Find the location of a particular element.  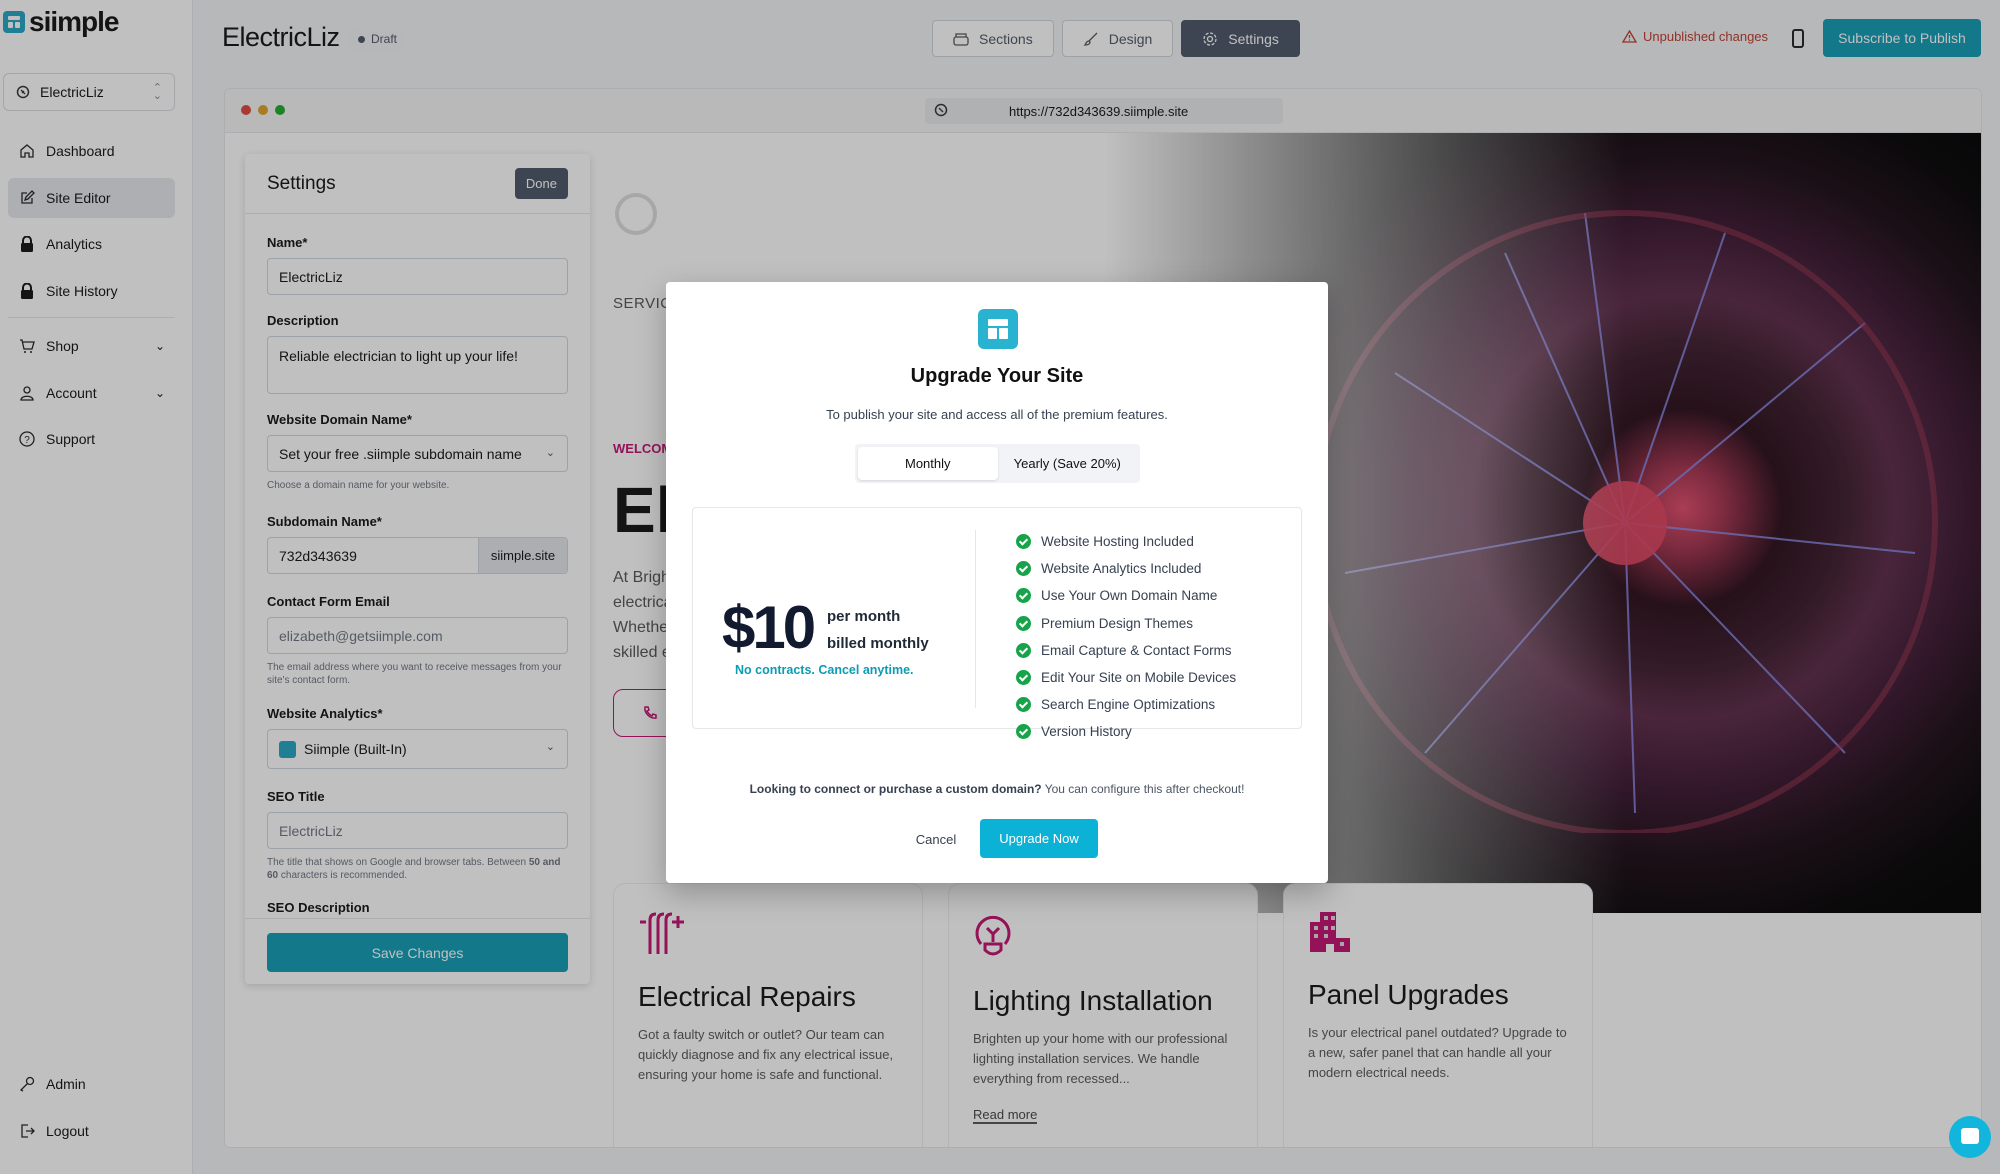

feature-item: Website Hosting Included is located at coordinates (1126, 541).